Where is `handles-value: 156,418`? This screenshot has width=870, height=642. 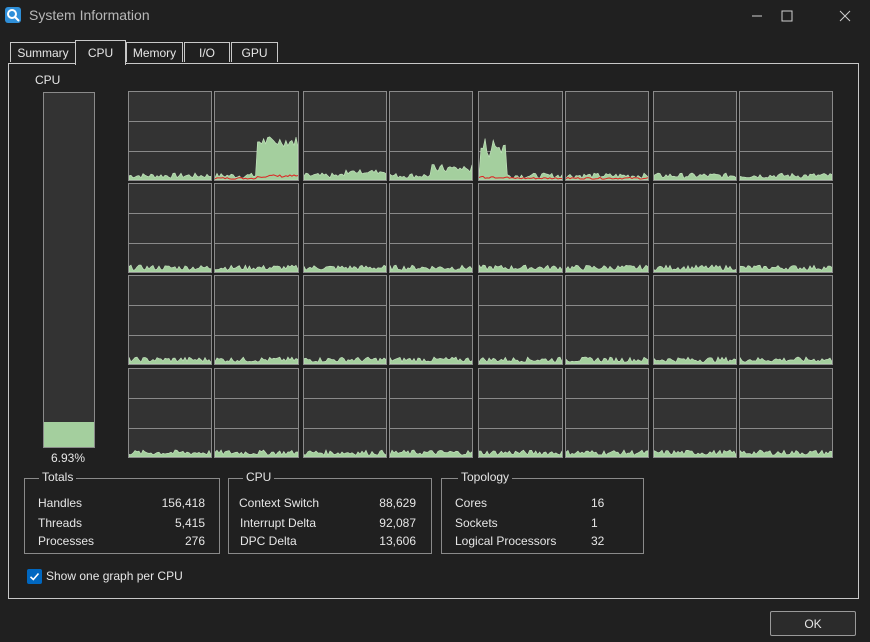 handles-value: 156,418 is located at coordinates (183, 503).